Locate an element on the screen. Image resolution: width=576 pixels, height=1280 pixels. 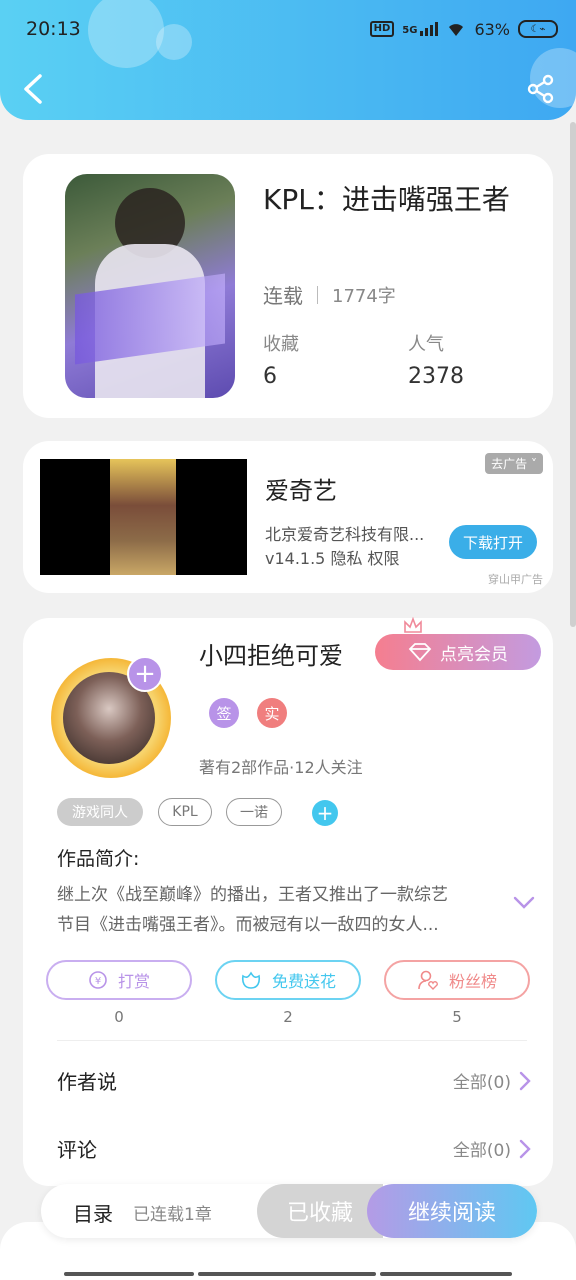
favorites-value: 6 is located at coordinates (270, 376).